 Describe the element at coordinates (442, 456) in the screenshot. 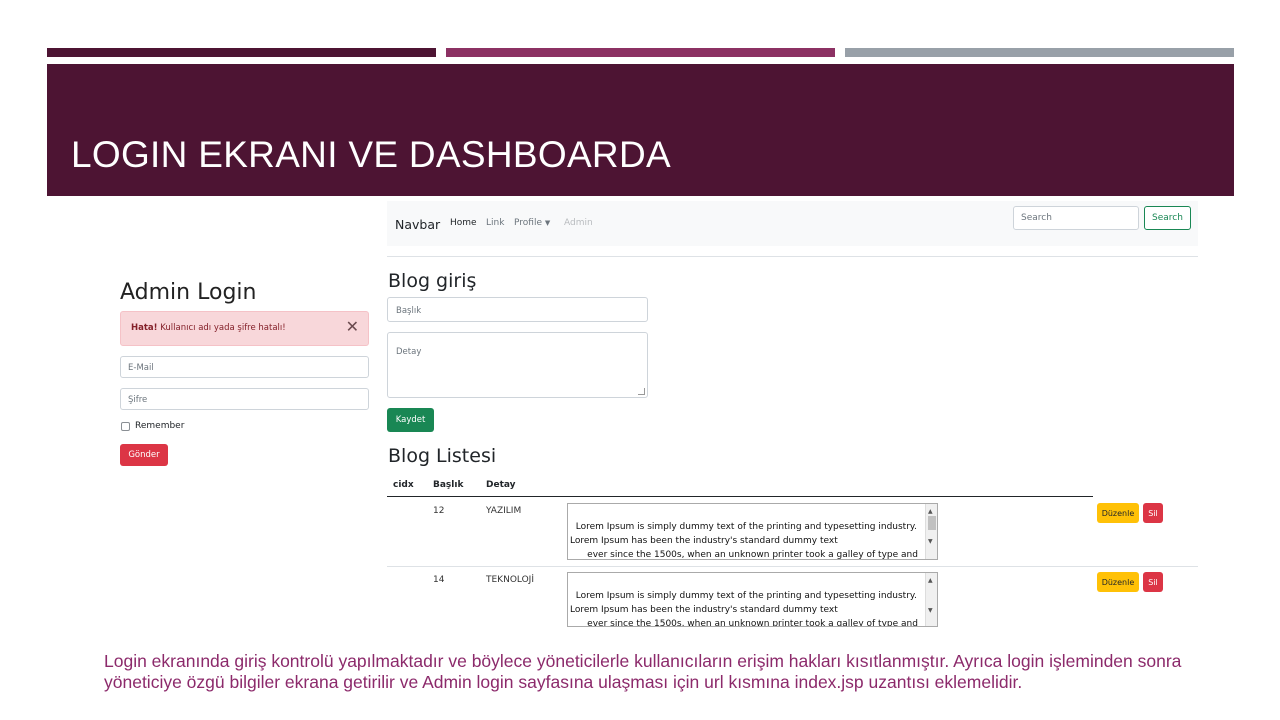

I see `blog-list-title: Blog Listesi` at that location.